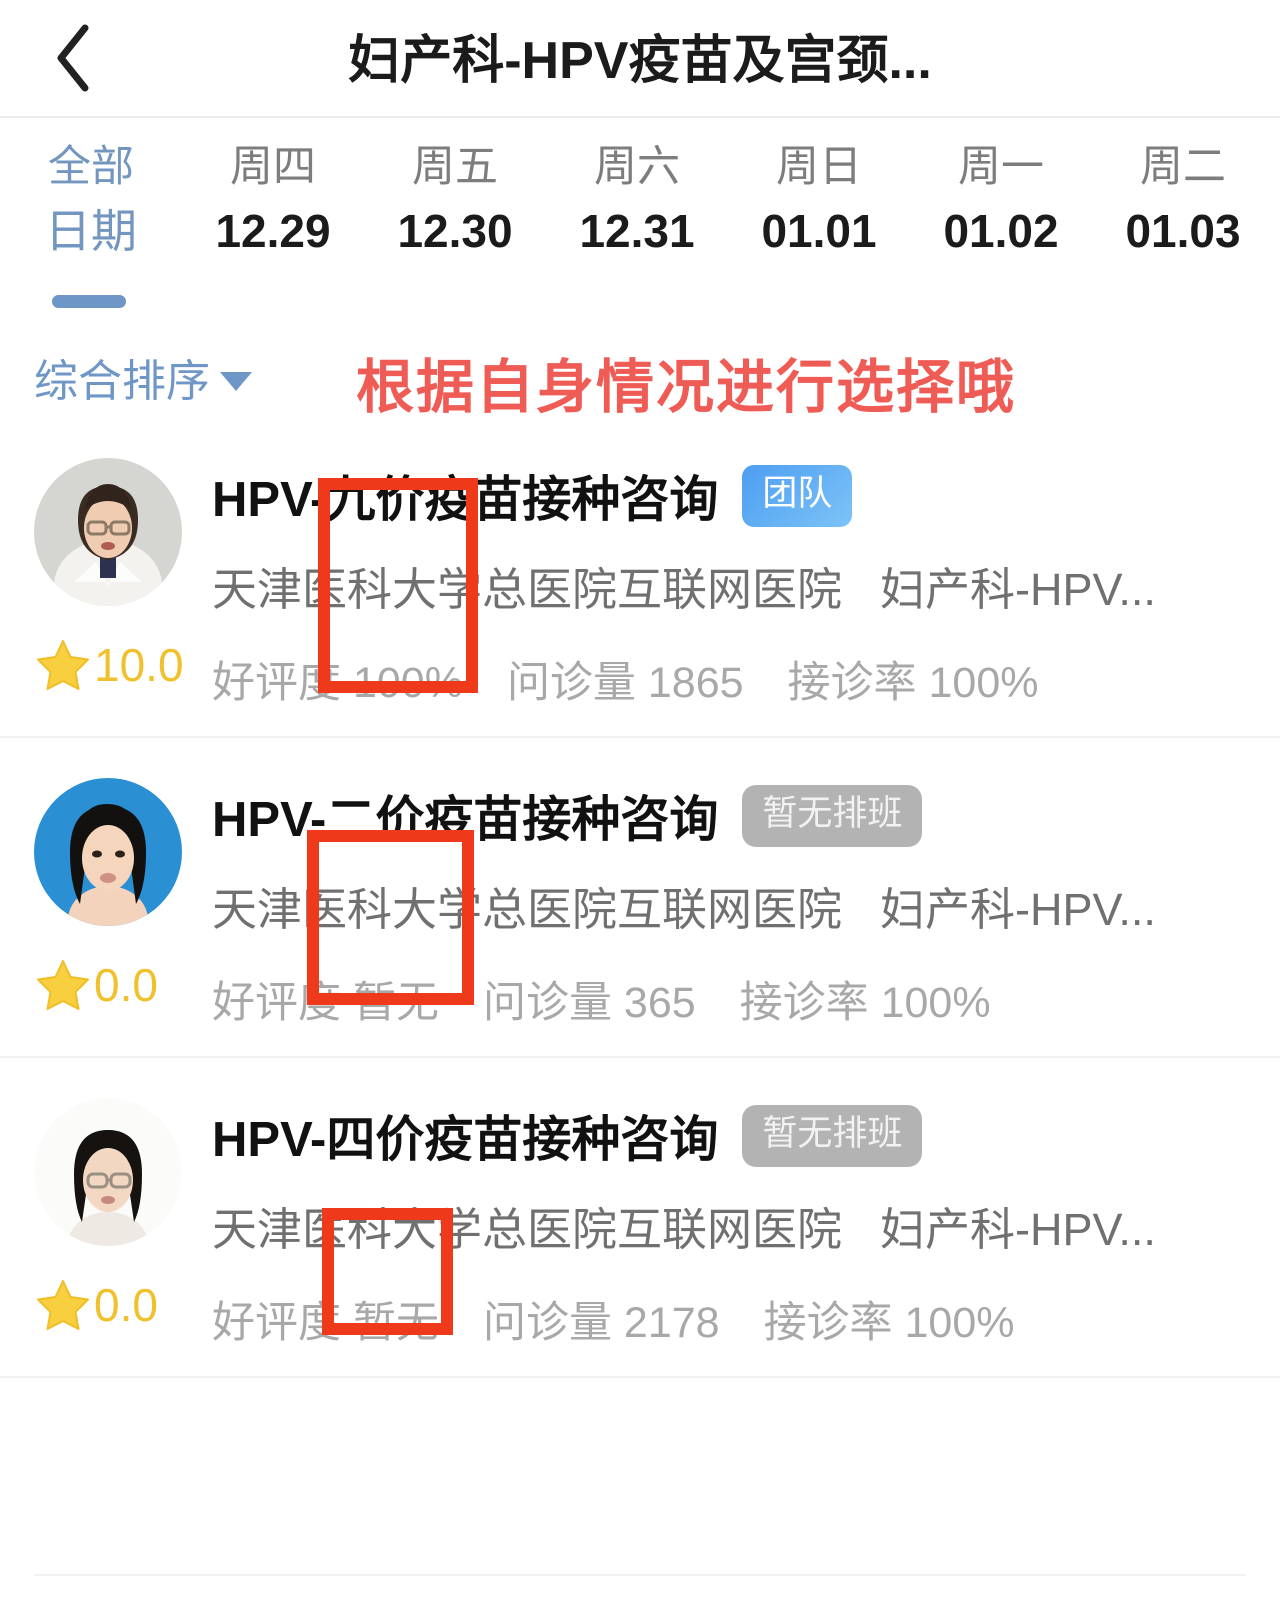  I want to click on status-badge: 团队, so click(797, 495).